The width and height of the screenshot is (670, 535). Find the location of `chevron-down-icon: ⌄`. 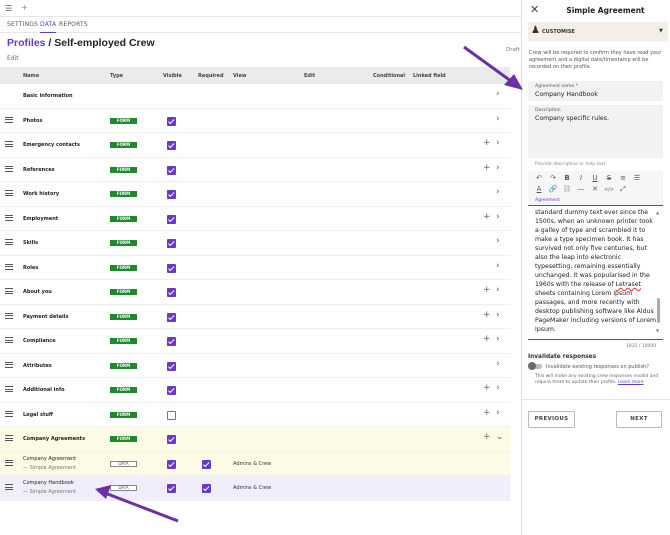

chevron-down-icon: ⌄ is located at coordinates (500, 437).